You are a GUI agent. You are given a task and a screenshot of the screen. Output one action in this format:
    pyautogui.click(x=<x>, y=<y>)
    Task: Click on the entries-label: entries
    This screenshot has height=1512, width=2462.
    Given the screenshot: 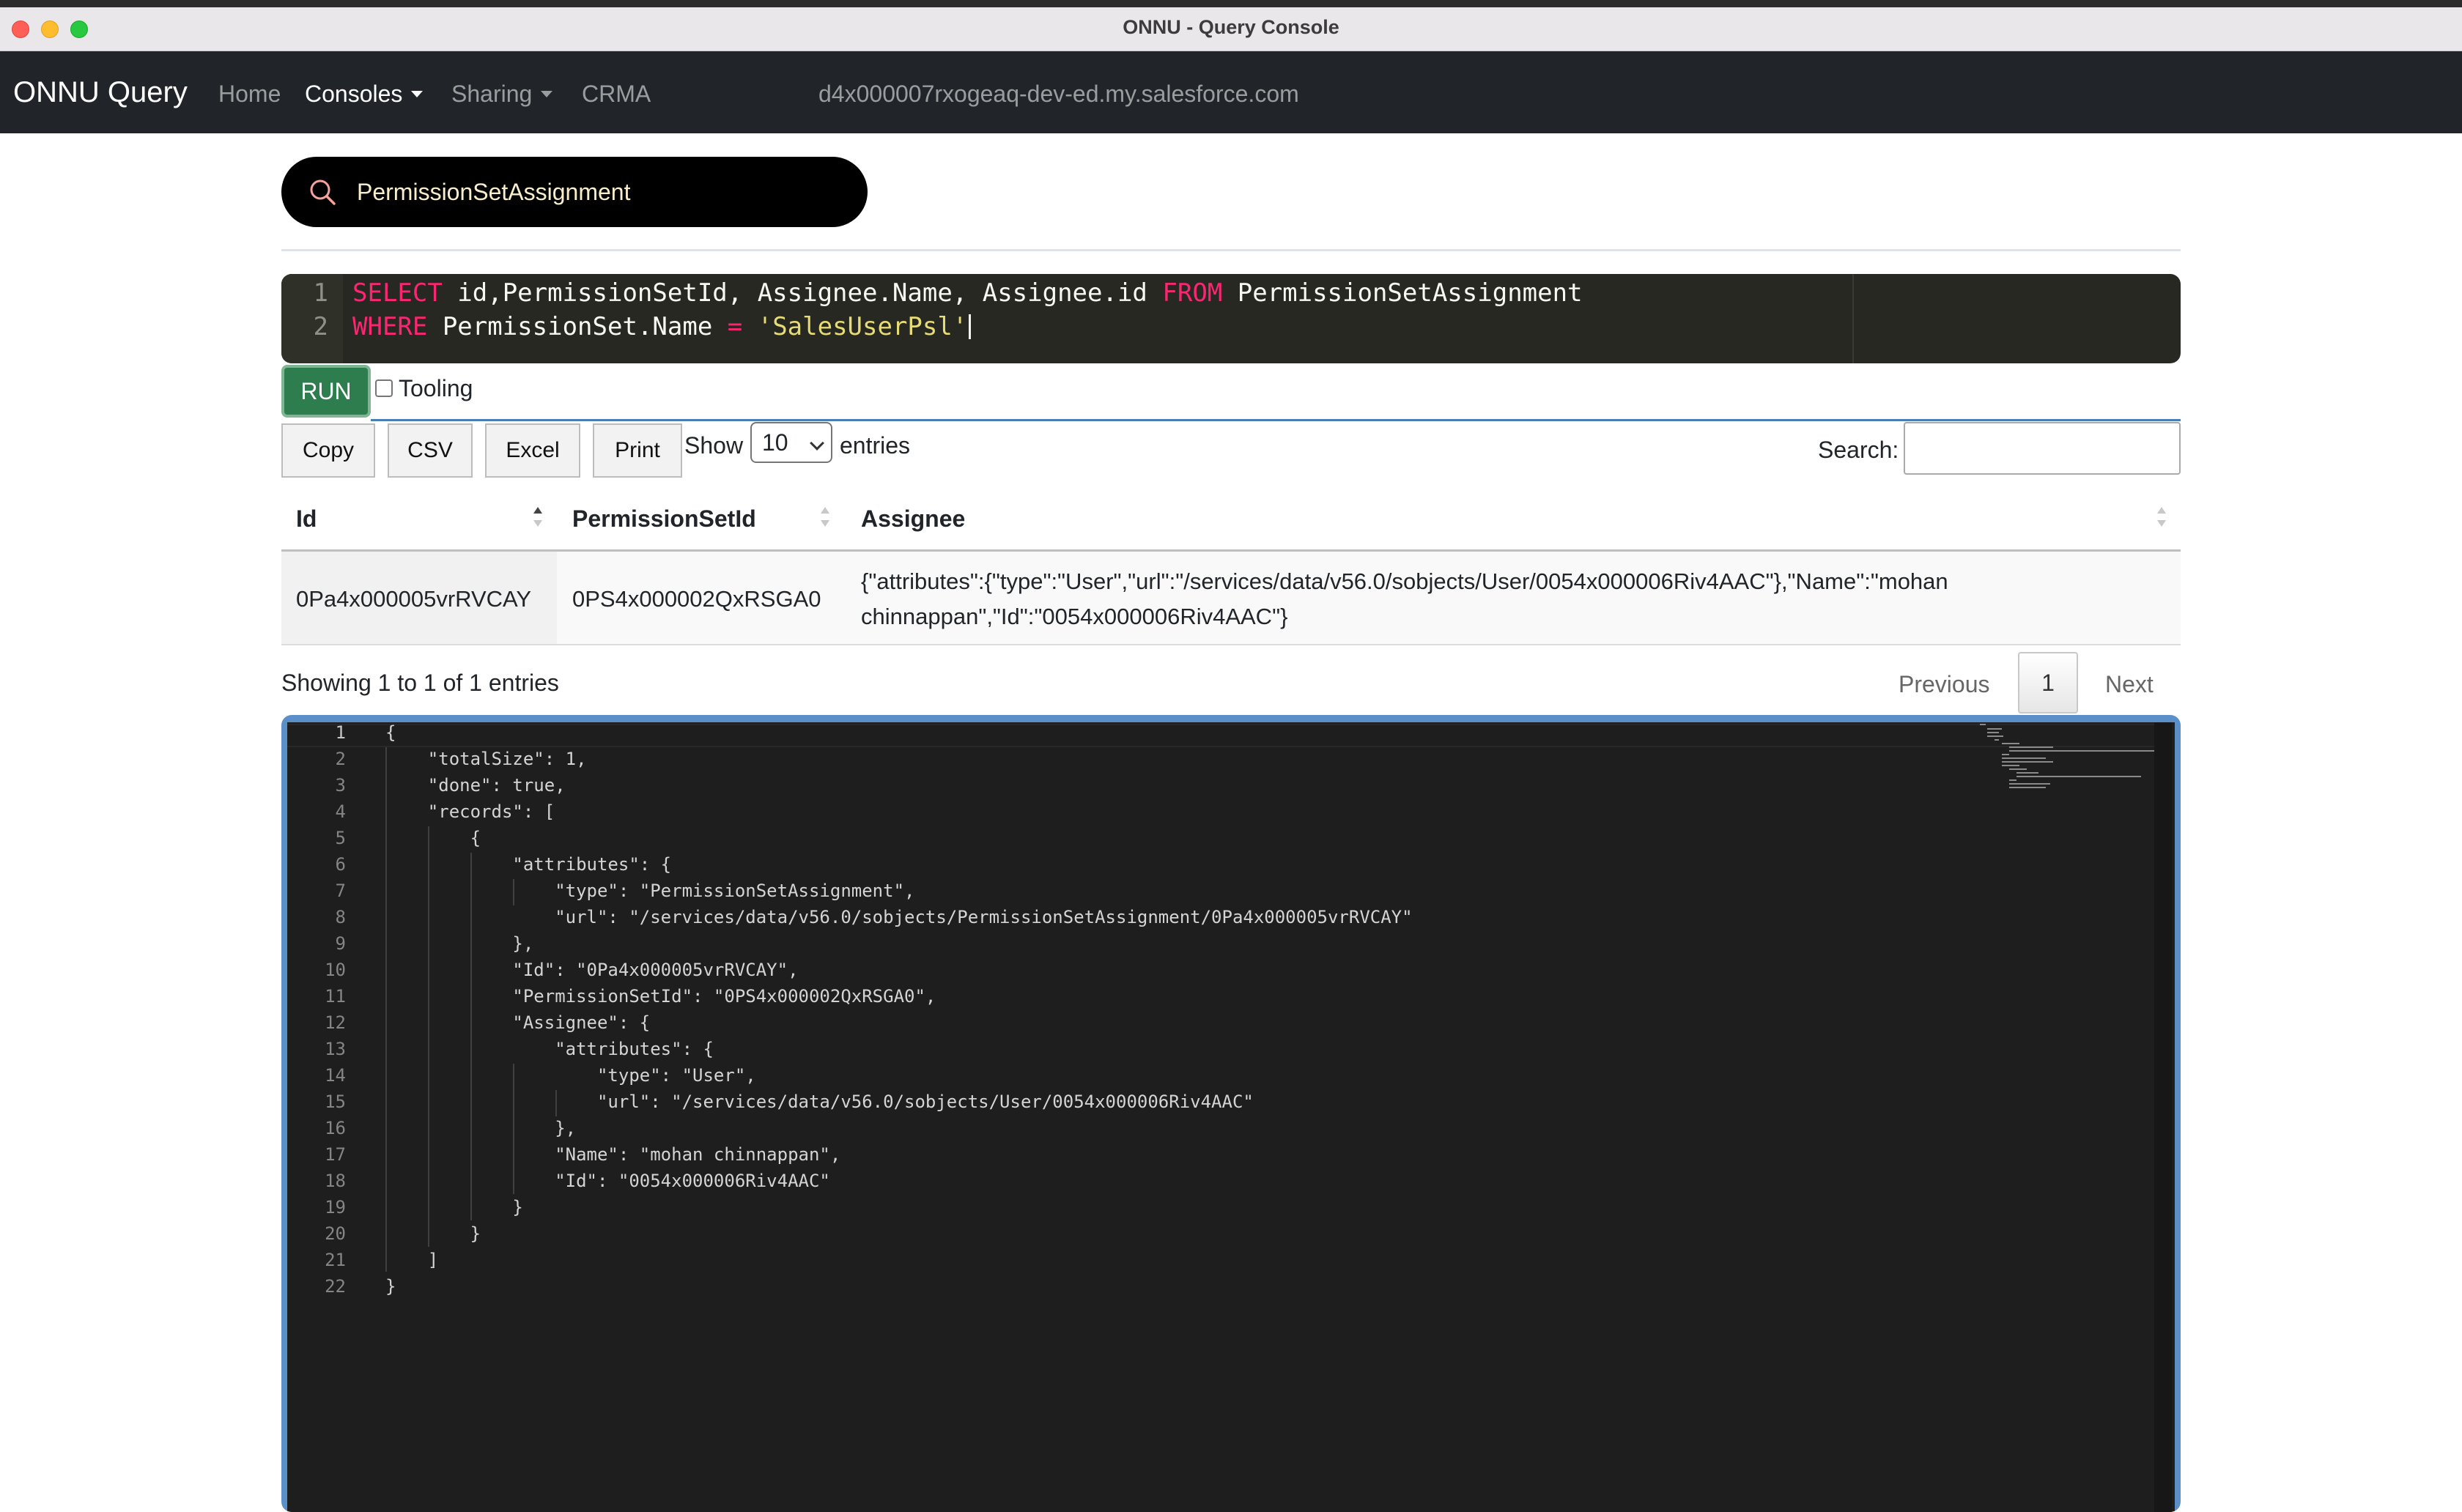 What is the action you would take?
    pyautogui.click(x=875, y=445)
    